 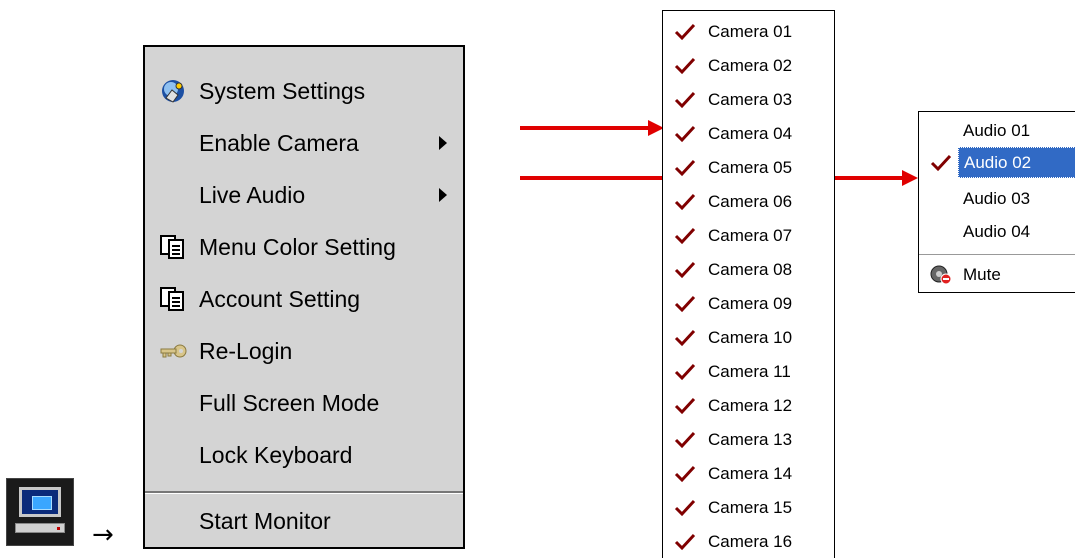 I want to click on audio-mute-item: Mute, so click(x=997, y=275).